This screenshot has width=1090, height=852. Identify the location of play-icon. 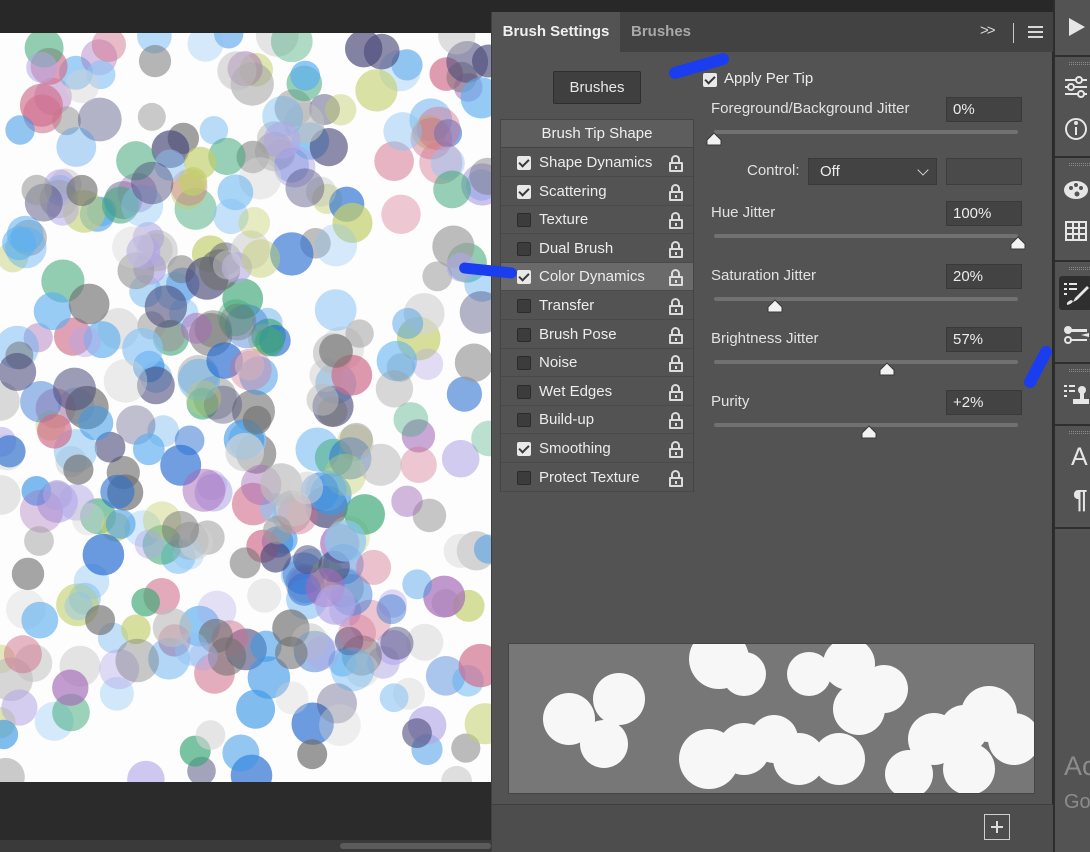
(1076, 27).